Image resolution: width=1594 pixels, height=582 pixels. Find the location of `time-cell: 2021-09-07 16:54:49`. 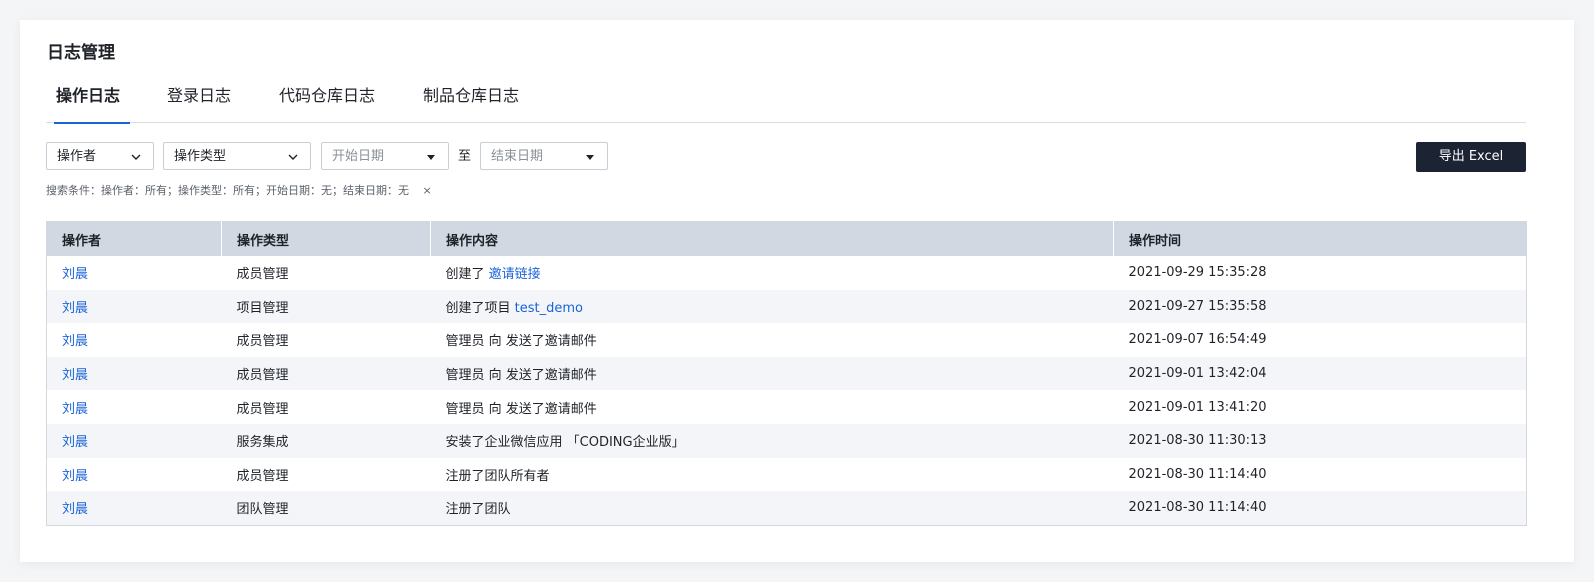

time-cell: 2021-09-07 16:54:49 is located at coordinates (1320, 340).